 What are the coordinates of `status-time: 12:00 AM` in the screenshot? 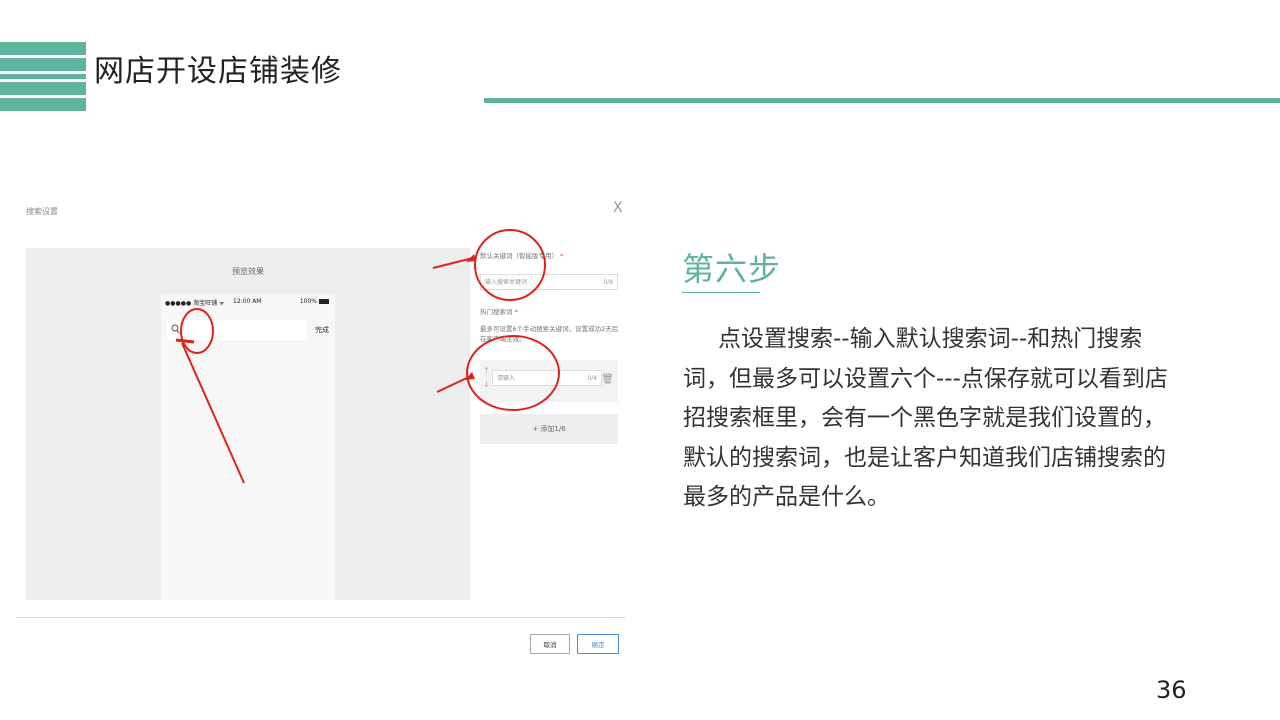 It's located at (247, 301).